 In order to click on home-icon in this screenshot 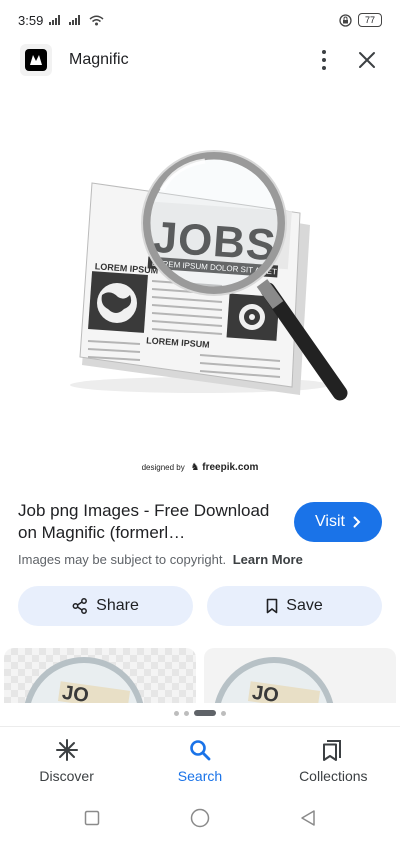, I will do `click(200, 818)`.